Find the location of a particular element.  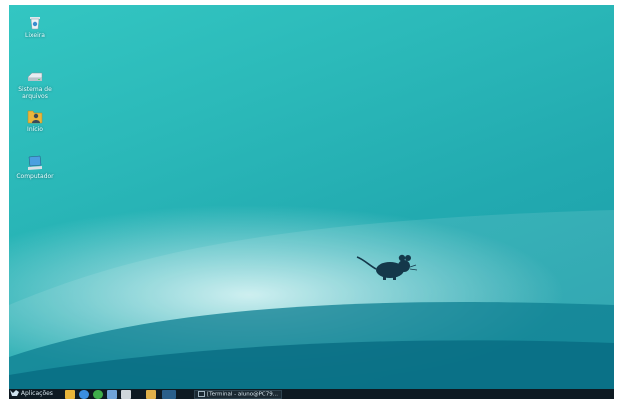

workspace-switcher is located at coordinates (169, 394).